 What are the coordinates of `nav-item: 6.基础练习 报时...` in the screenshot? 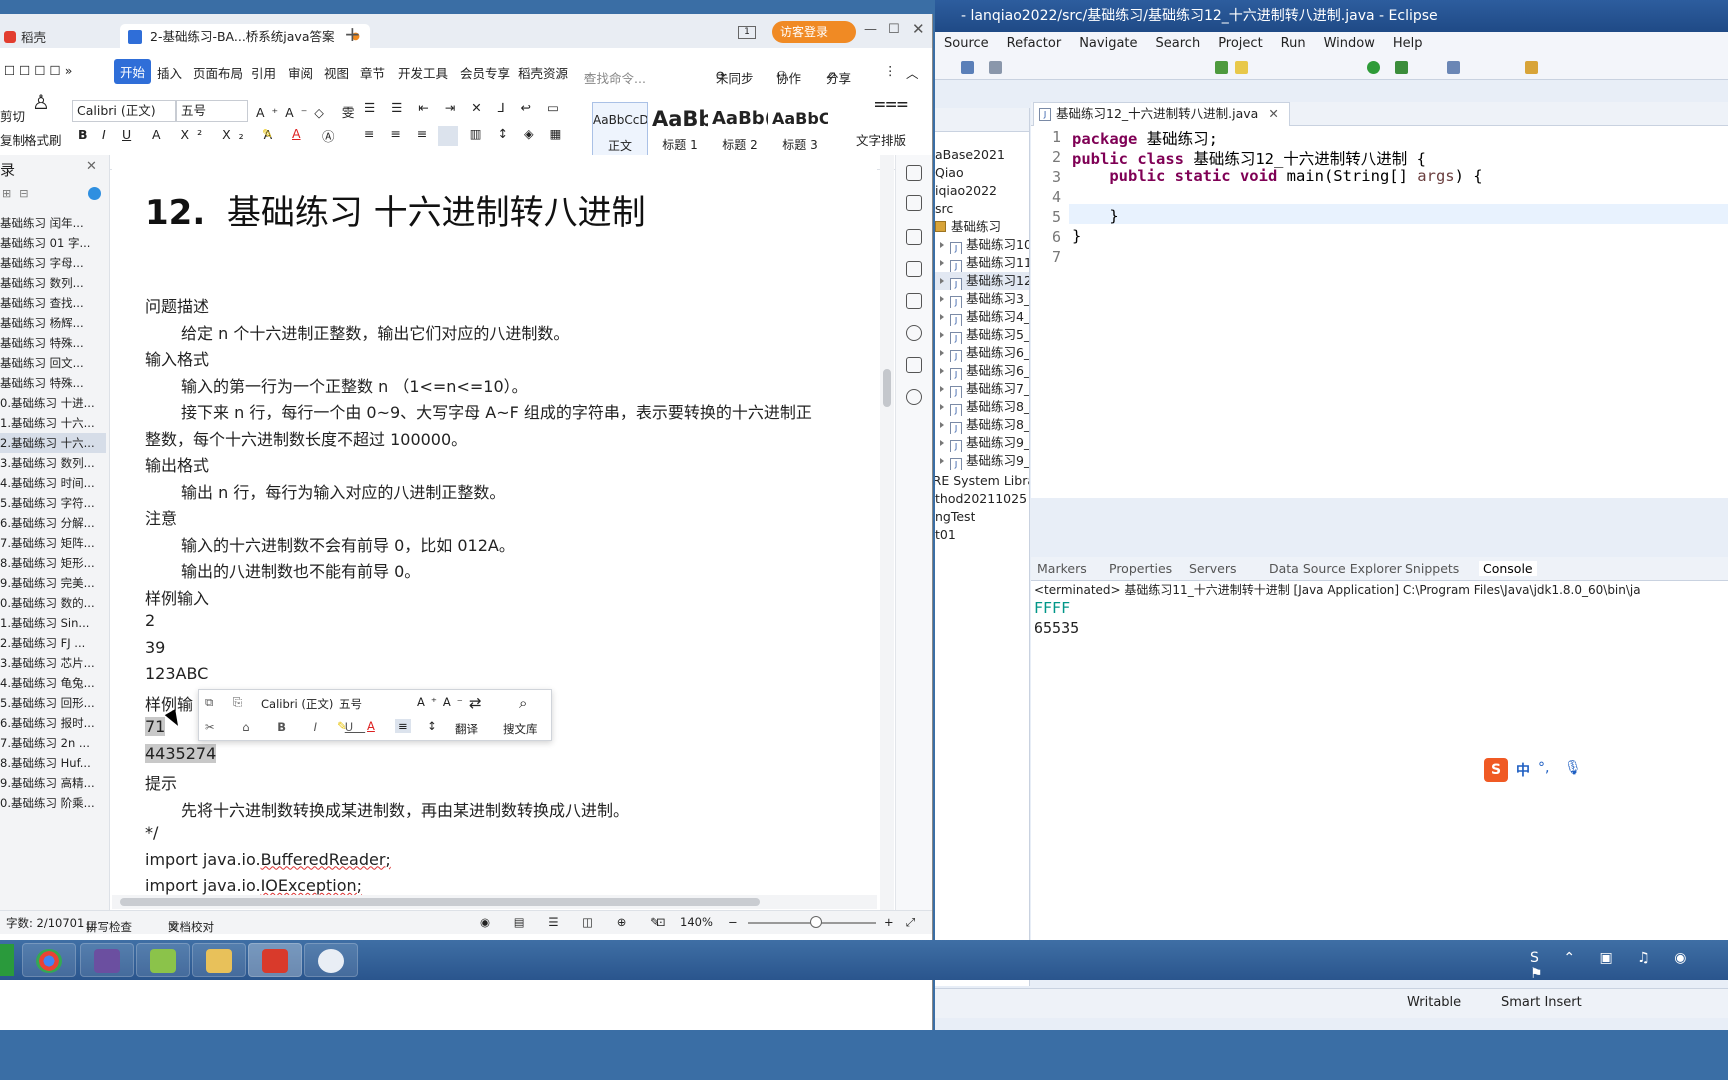 It's located at (53, 723).